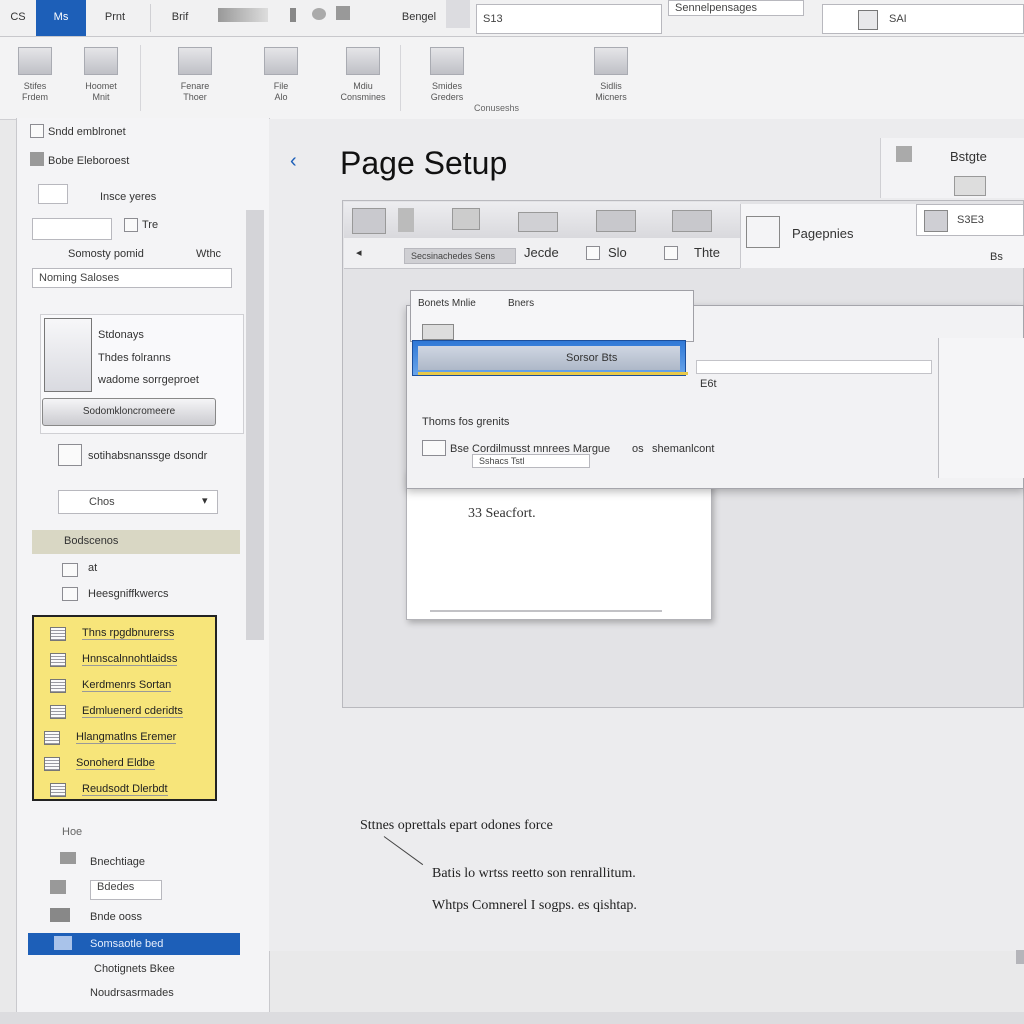 This screenshot has width=1024, height=1024. Describe the element at coordinates (35, 73) in the screenshot. I see `ribbon-button-1: Stifes Frdem` at that location.